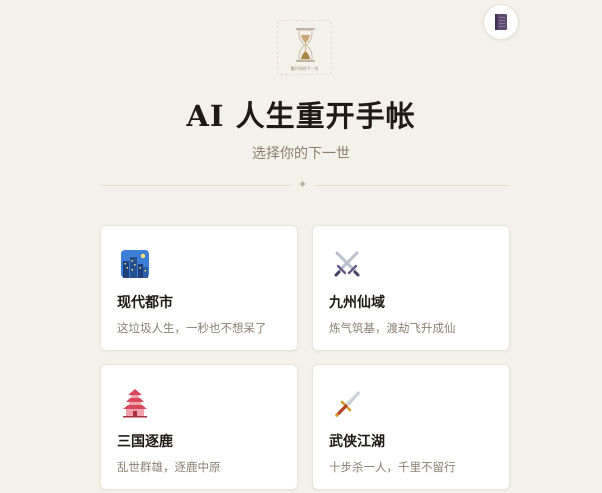 The height and width of the screenshot is (493, 602). I want to click on journal-button, so click(501, 22).